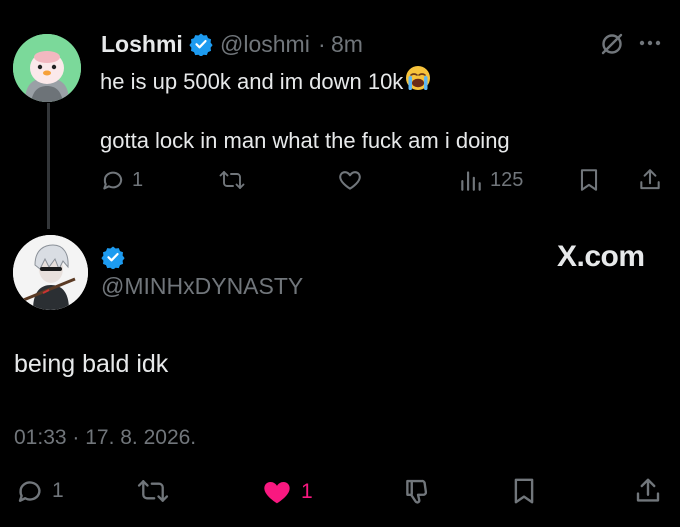 Image resolution: width=680 pixels, height=527 pixels. I want to click on tweet-text: he is up 500k and im down 10k, so click(252, 81).